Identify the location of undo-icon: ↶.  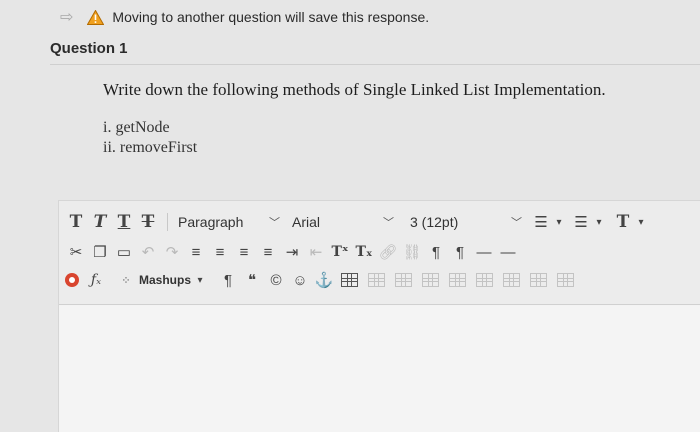
(148, 252).